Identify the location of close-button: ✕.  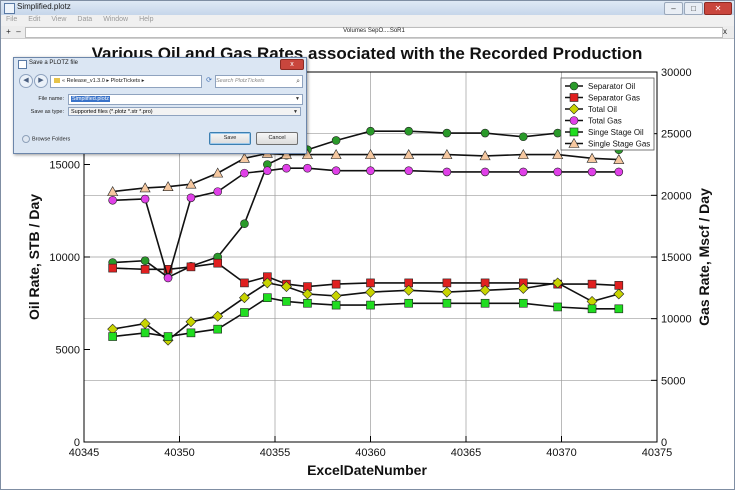
(718, 8).